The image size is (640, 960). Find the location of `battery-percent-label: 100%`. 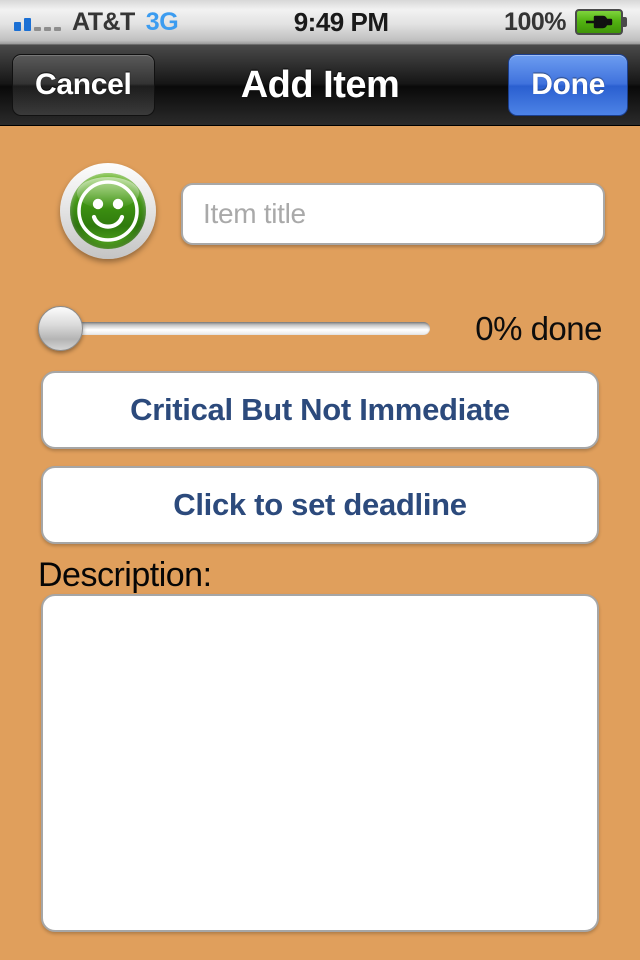

battery-percent-label: 100% is located at coordinates (535, 21).